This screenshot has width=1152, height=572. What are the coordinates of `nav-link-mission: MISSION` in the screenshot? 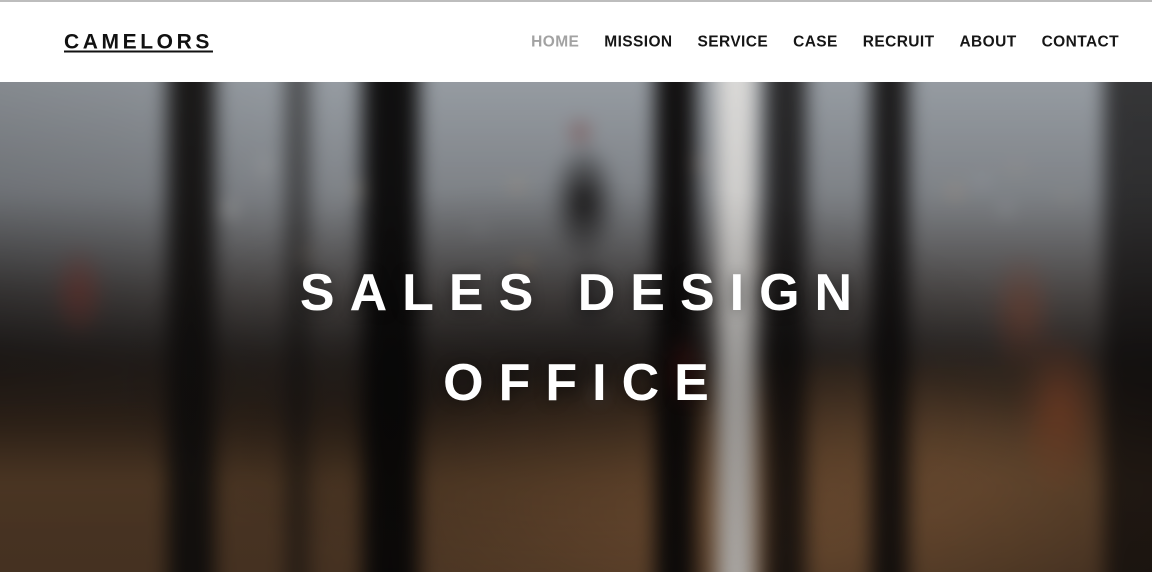 It's located at (638, 42).